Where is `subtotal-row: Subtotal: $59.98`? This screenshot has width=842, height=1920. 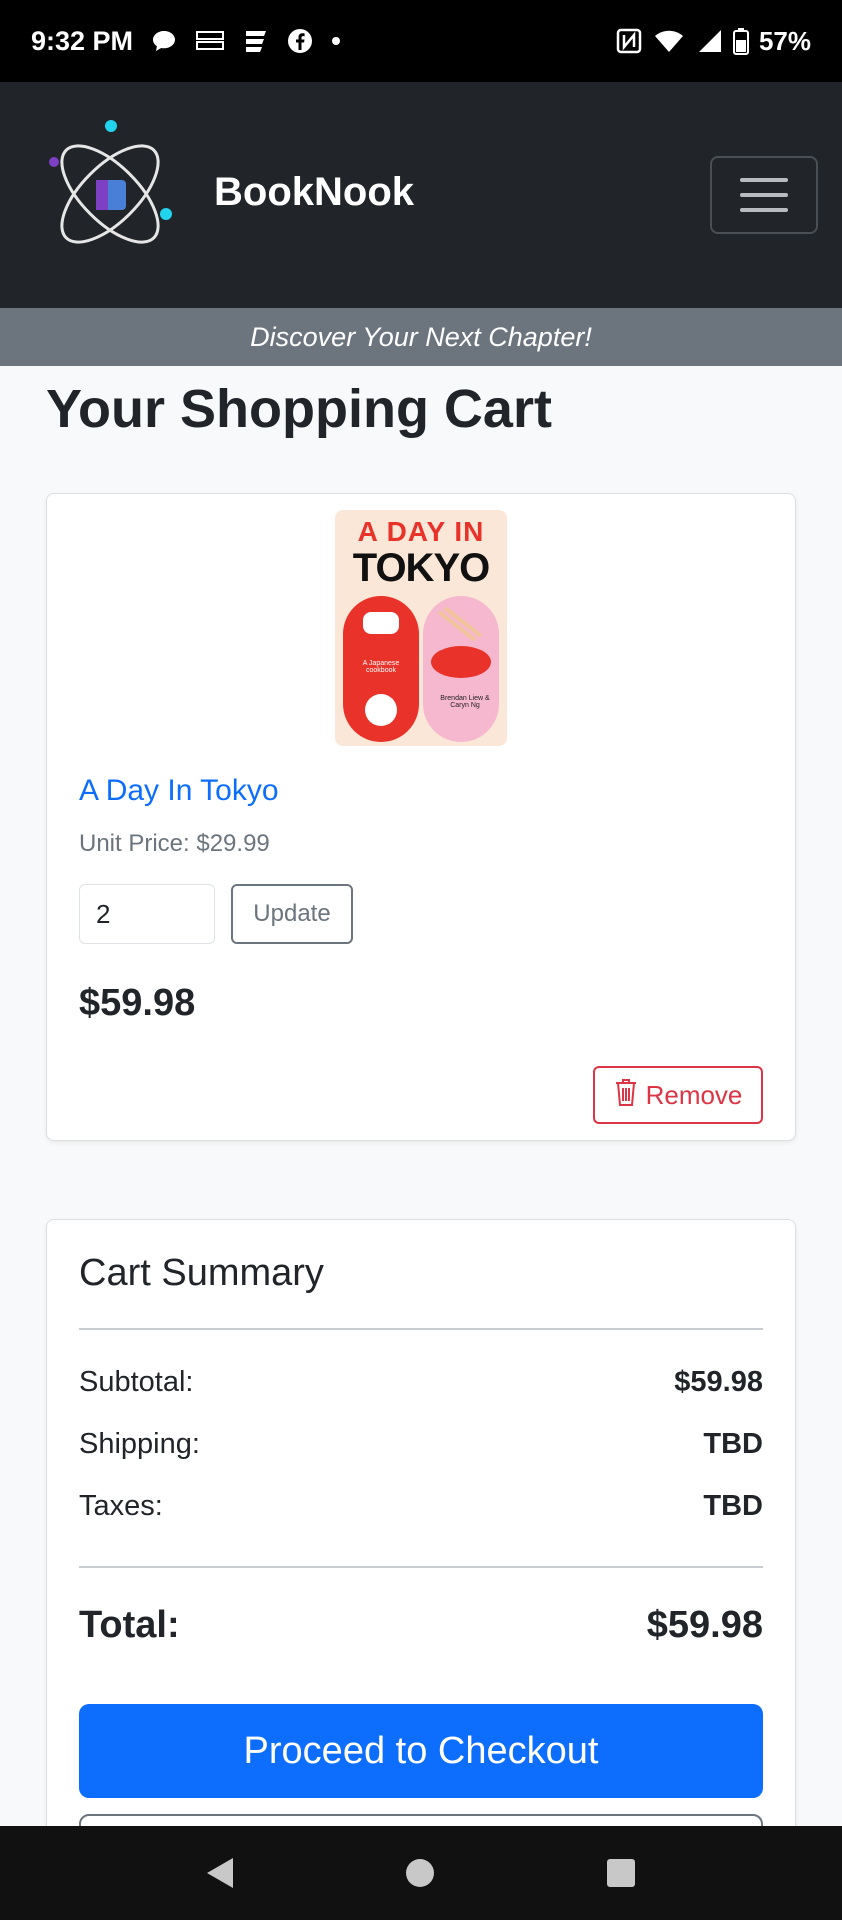
subtotal-row: Subtotal: $59.98 is located at coordinates (421, 1382).